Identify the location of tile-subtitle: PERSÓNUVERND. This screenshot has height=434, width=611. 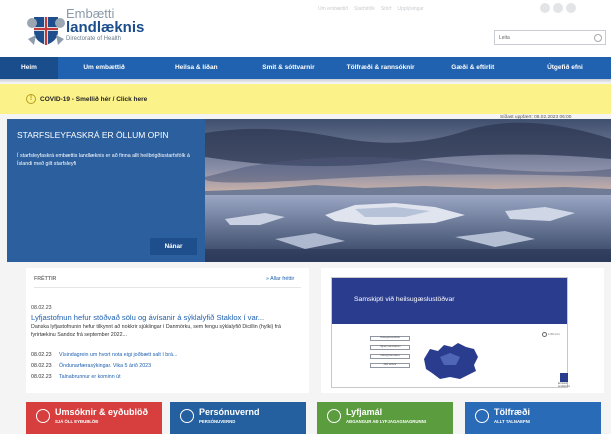
(217, 421).